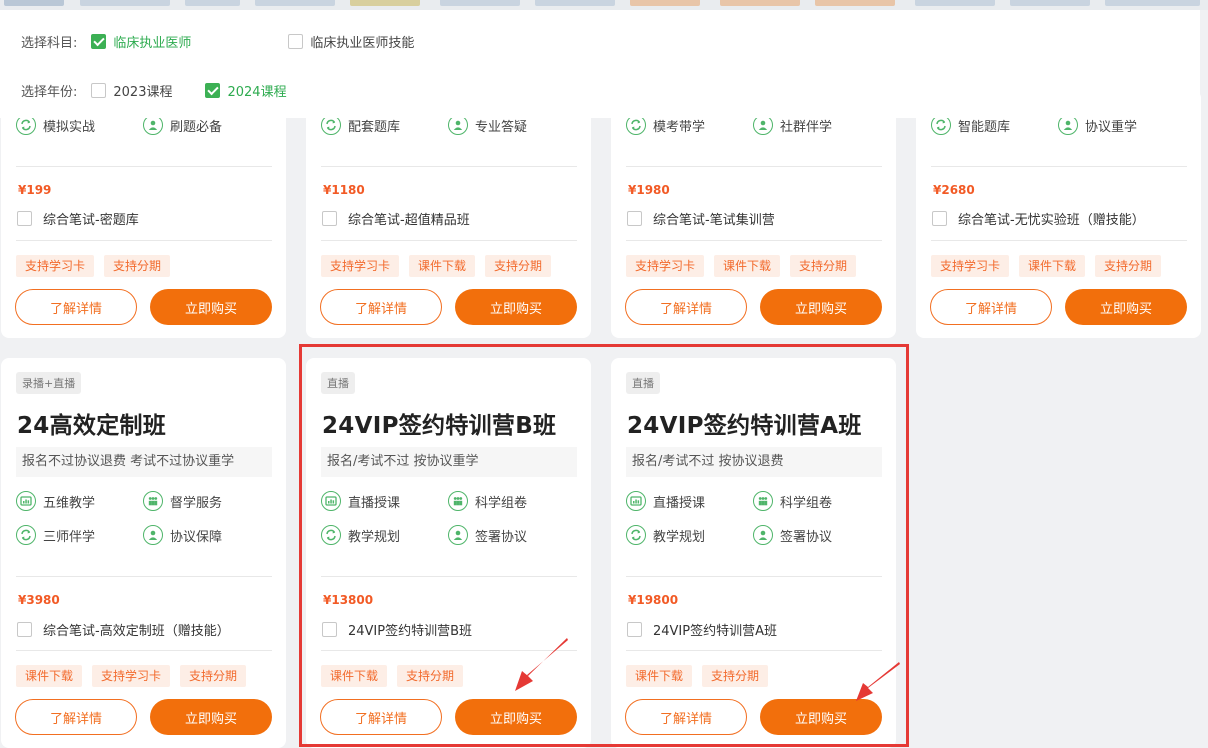 This screenshot has height=748, width=1208. What do you see at coordinates (792, 125) in the screenshot?
I see `feature-item: 社群伴学` at bounding box center [792, 125].